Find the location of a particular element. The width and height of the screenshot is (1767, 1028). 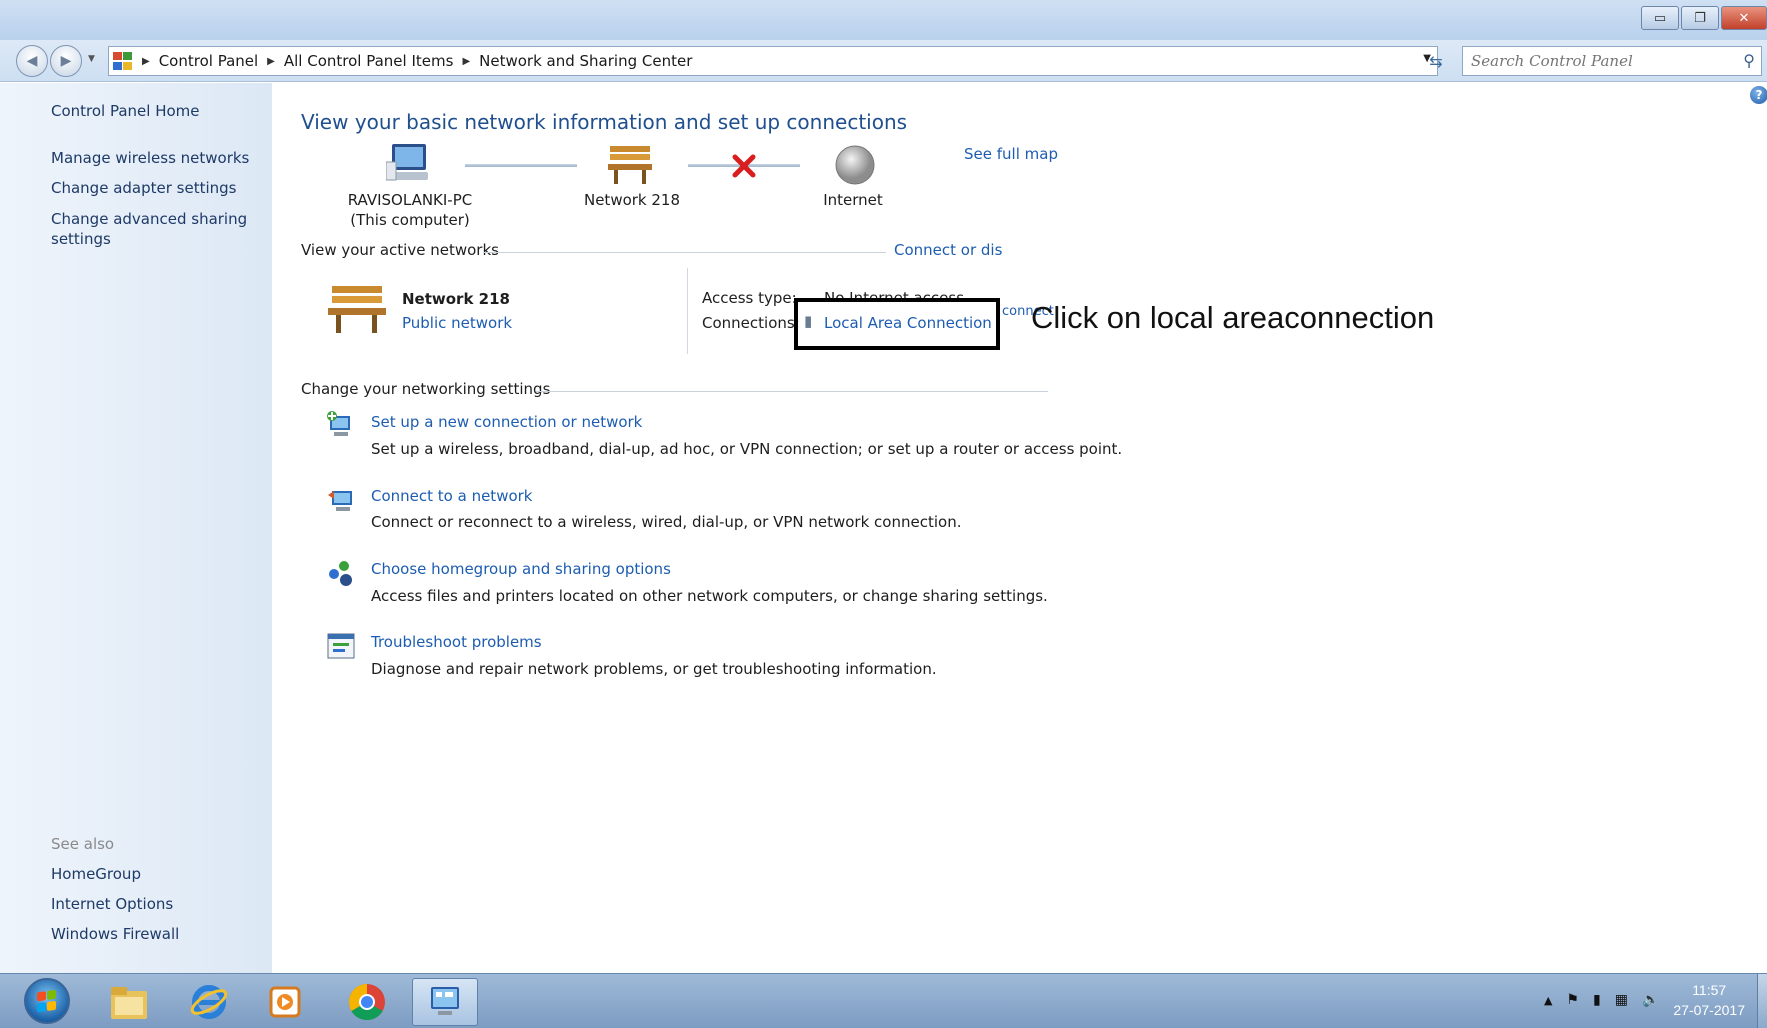

connect-network-icon is located at coordinates (340, 501).